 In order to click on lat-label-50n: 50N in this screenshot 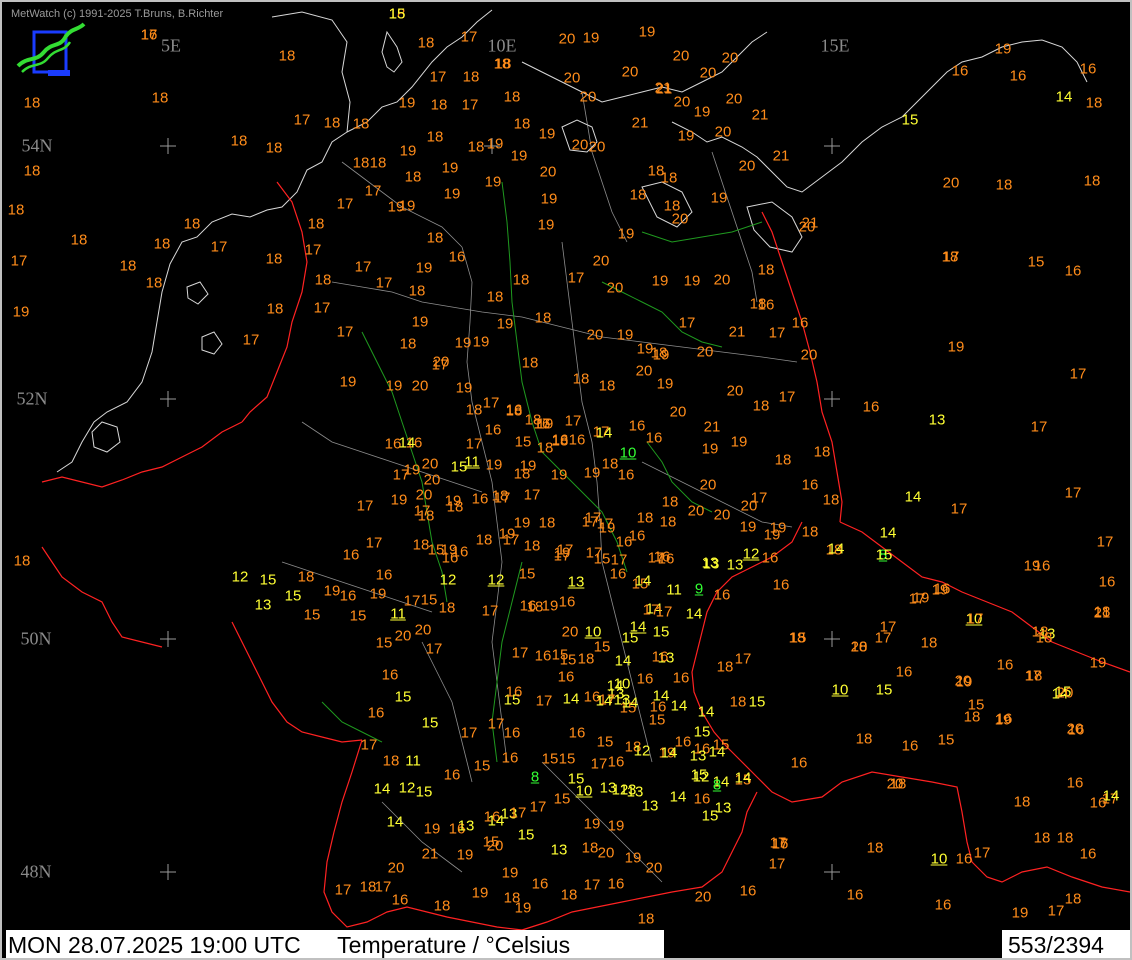, I will do `click(36, 638)`.